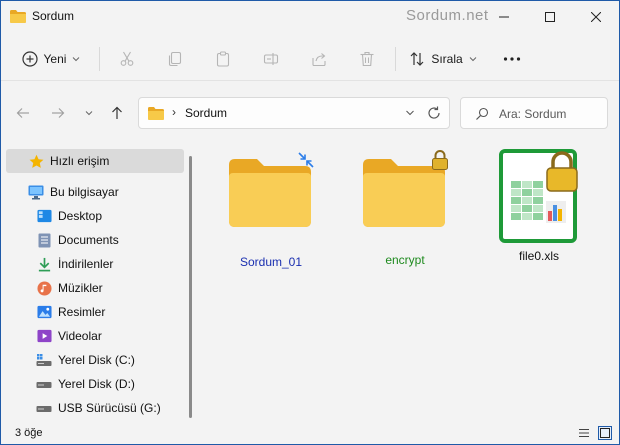  I want to click on sidebar-item-usb-drive: USB Sürücüsü (G:), so click(95, 408).